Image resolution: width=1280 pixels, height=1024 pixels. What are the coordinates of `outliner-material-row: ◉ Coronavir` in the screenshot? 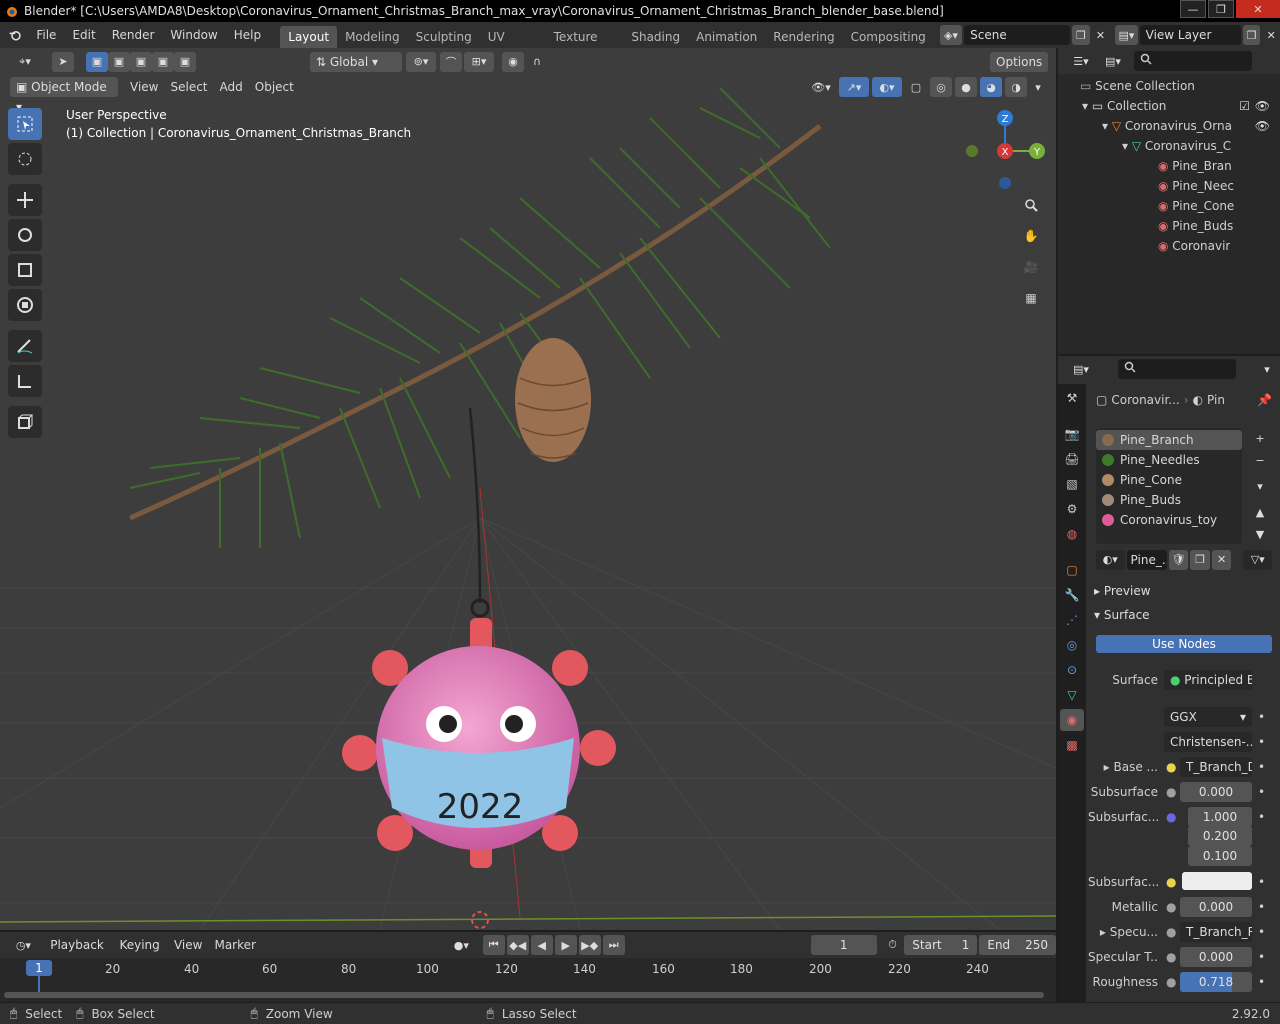 It's located at (1194, 246).